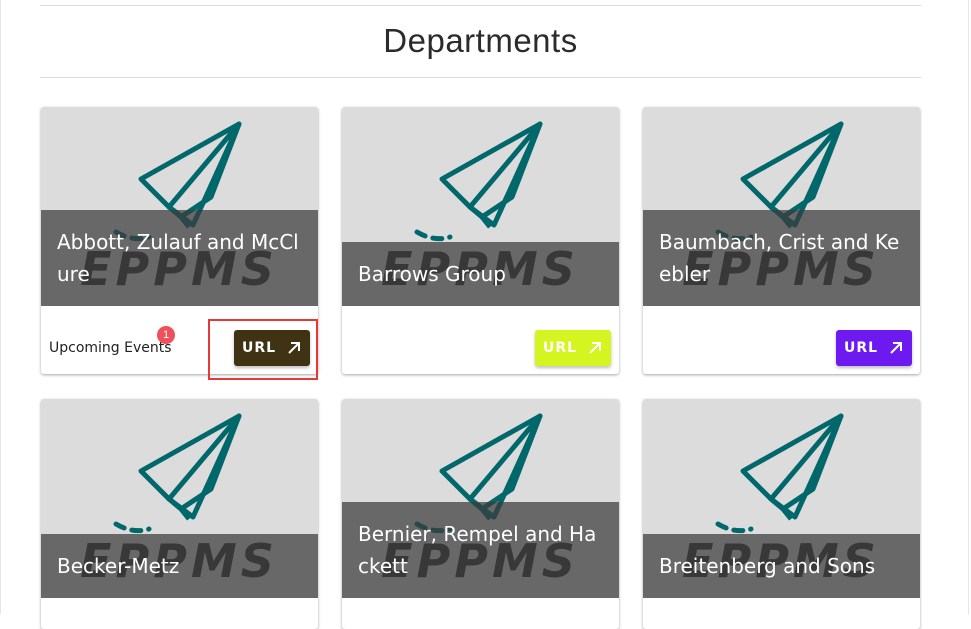 Image resolution: width=971 pixels, height=629 pixels. Describe the element at coordinates (432, 274) in the screenshot. I see `department-name: Barrows Group` at that location.